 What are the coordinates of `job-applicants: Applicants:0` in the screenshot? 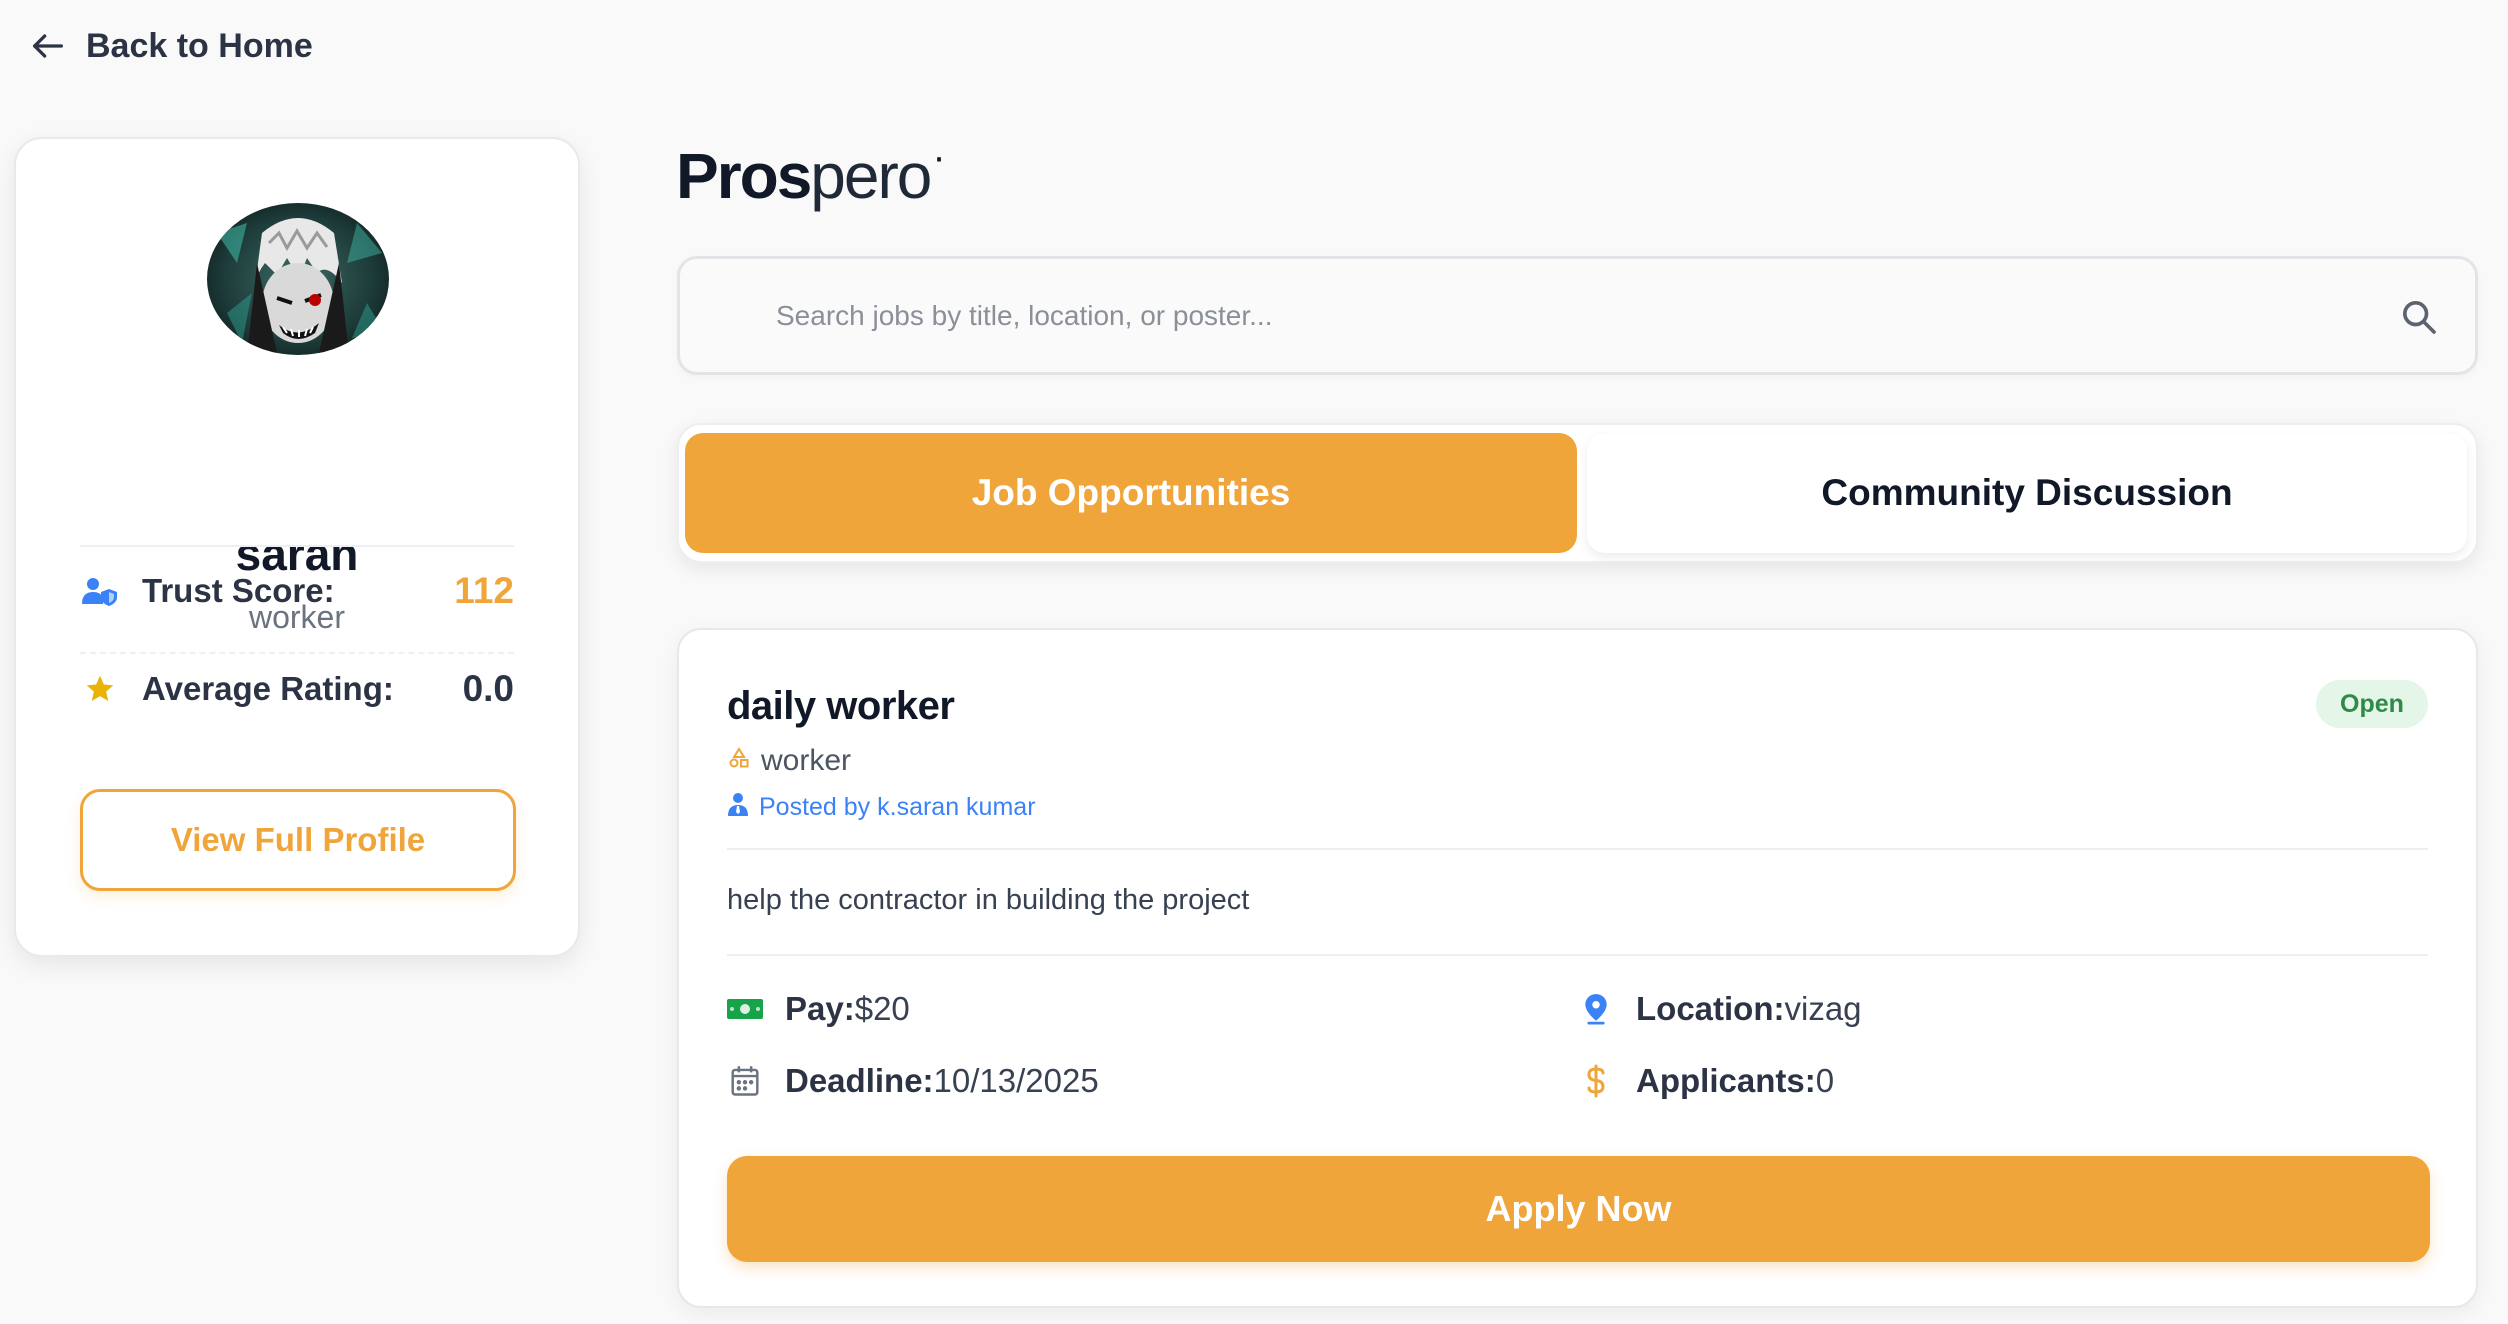 It's located at (1706, 1081).